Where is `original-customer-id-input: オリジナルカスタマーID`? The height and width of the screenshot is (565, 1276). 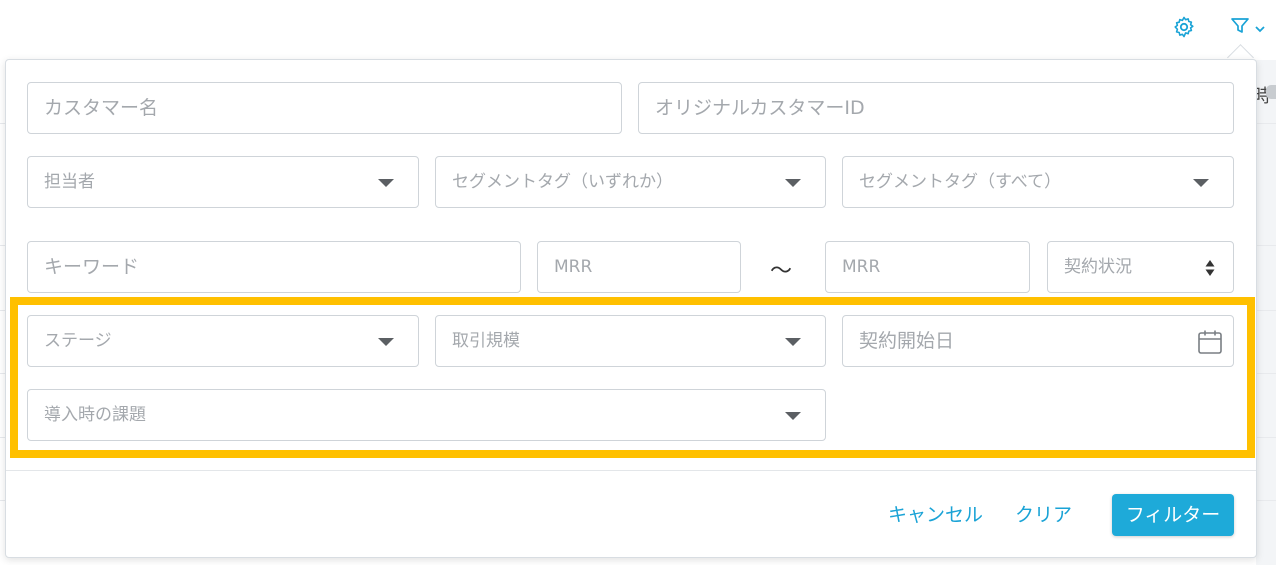 original-customer-id-input: オリジナルカスタマーID is located at coordinates (936, 108).